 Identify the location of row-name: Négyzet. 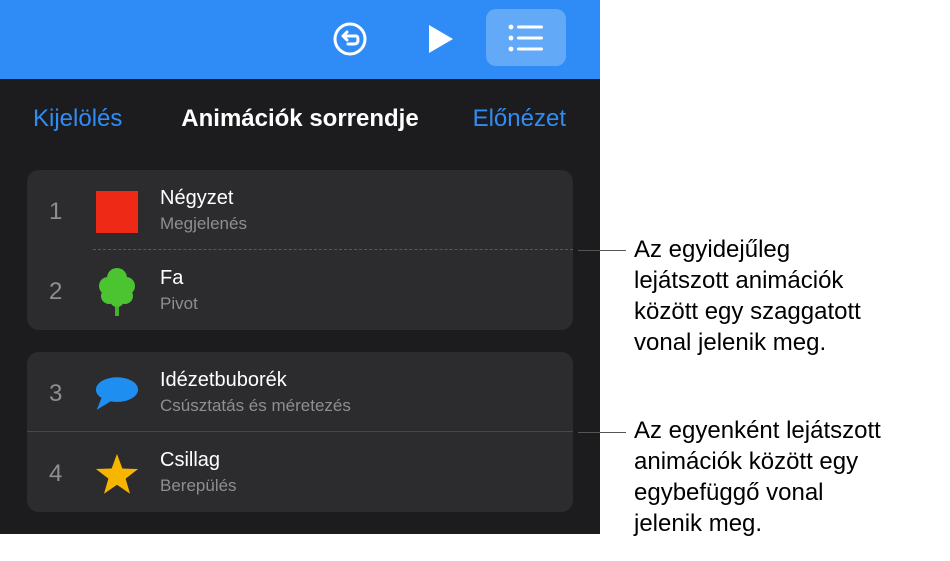
(197, 198).